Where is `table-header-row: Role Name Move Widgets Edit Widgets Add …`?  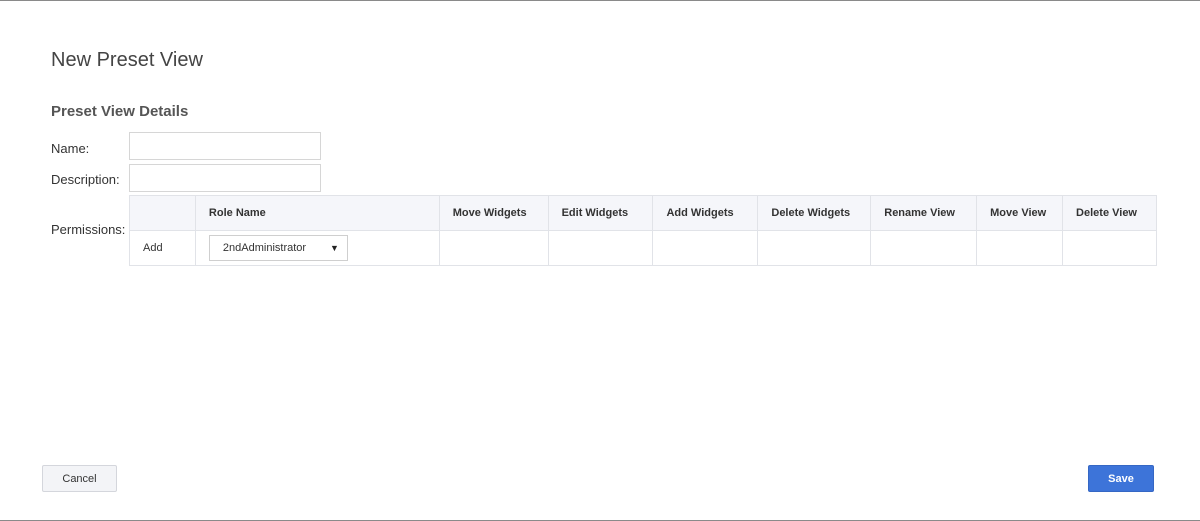 table-header-row: Role Name Move Widgets Edit Widgets Add … is located at coordinates (643, 213).